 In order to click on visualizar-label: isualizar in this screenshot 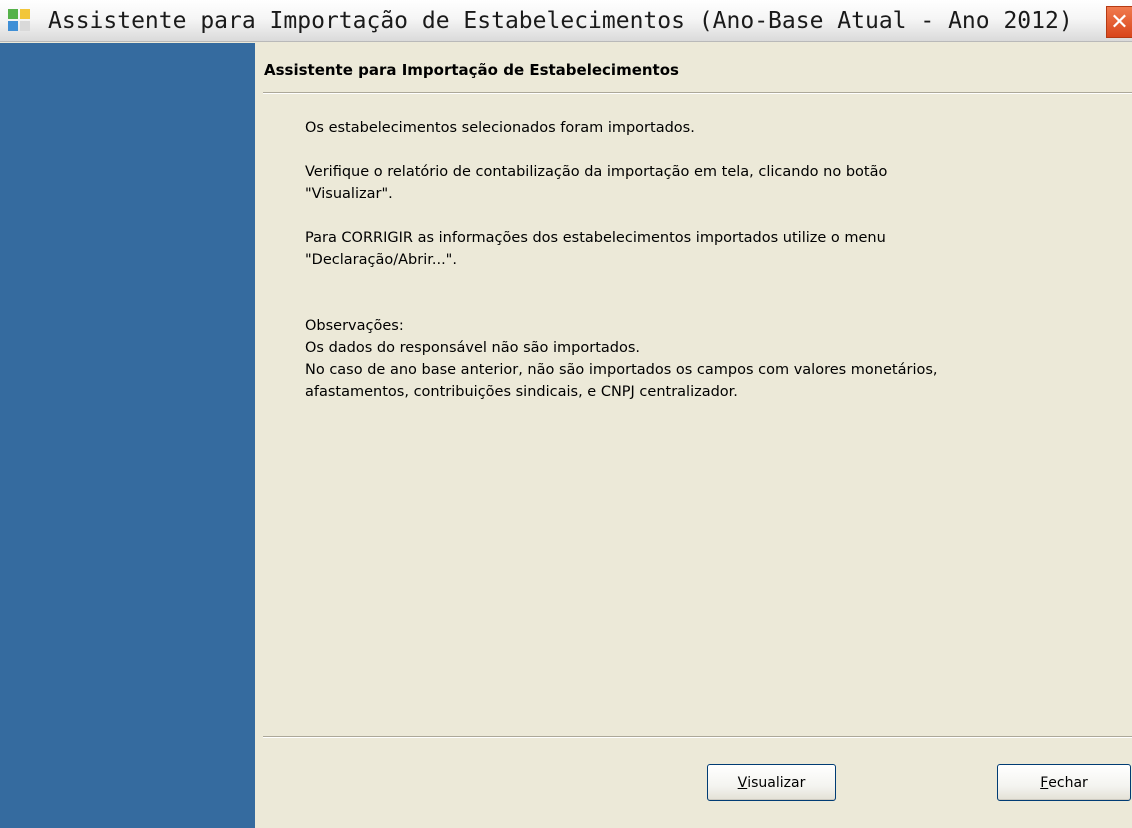, I will do `click(776, 782)`.